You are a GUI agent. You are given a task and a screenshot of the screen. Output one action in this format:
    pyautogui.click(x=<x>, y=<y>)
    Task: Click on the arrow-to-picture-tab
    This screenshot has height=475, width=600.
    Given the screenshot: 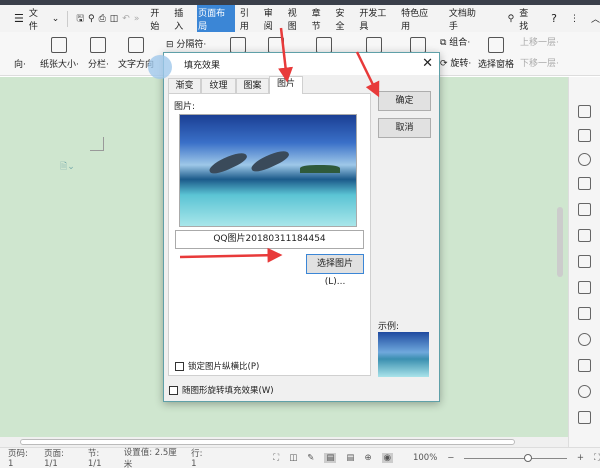 What is the action you would take?
    pyautogui.click(x=286, y=55)
    